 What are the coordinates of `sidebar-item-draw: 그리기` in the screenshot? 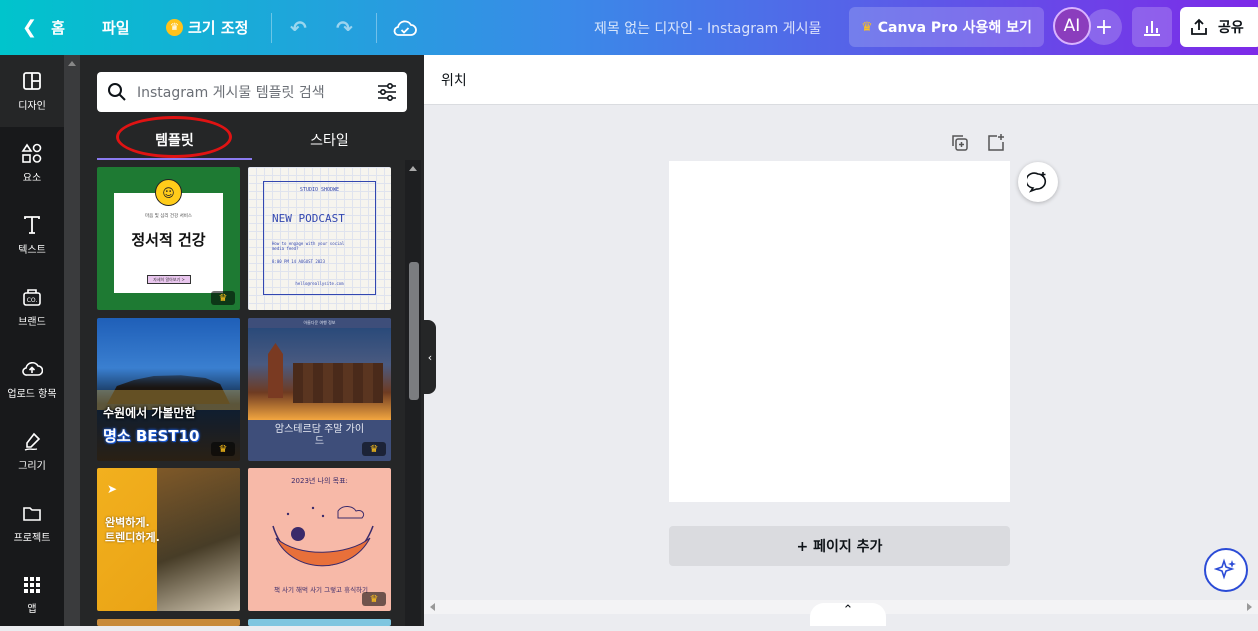 It's located at (32, 451).